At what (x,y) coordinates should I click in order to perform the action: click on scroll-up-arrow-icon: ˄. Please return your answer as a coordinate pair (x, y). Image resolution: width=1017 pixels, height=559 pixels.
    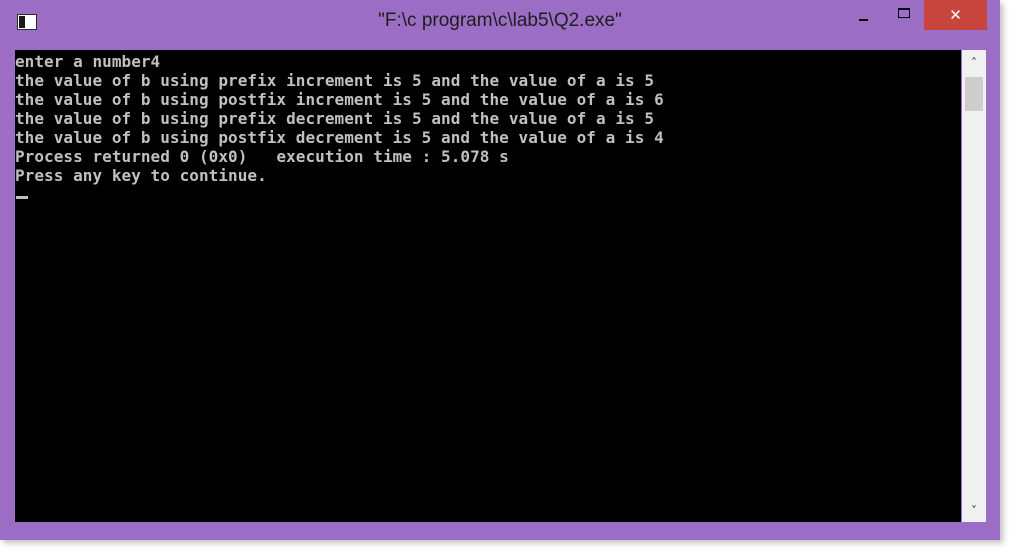
    Looking at the image, I should click on (974, 63).